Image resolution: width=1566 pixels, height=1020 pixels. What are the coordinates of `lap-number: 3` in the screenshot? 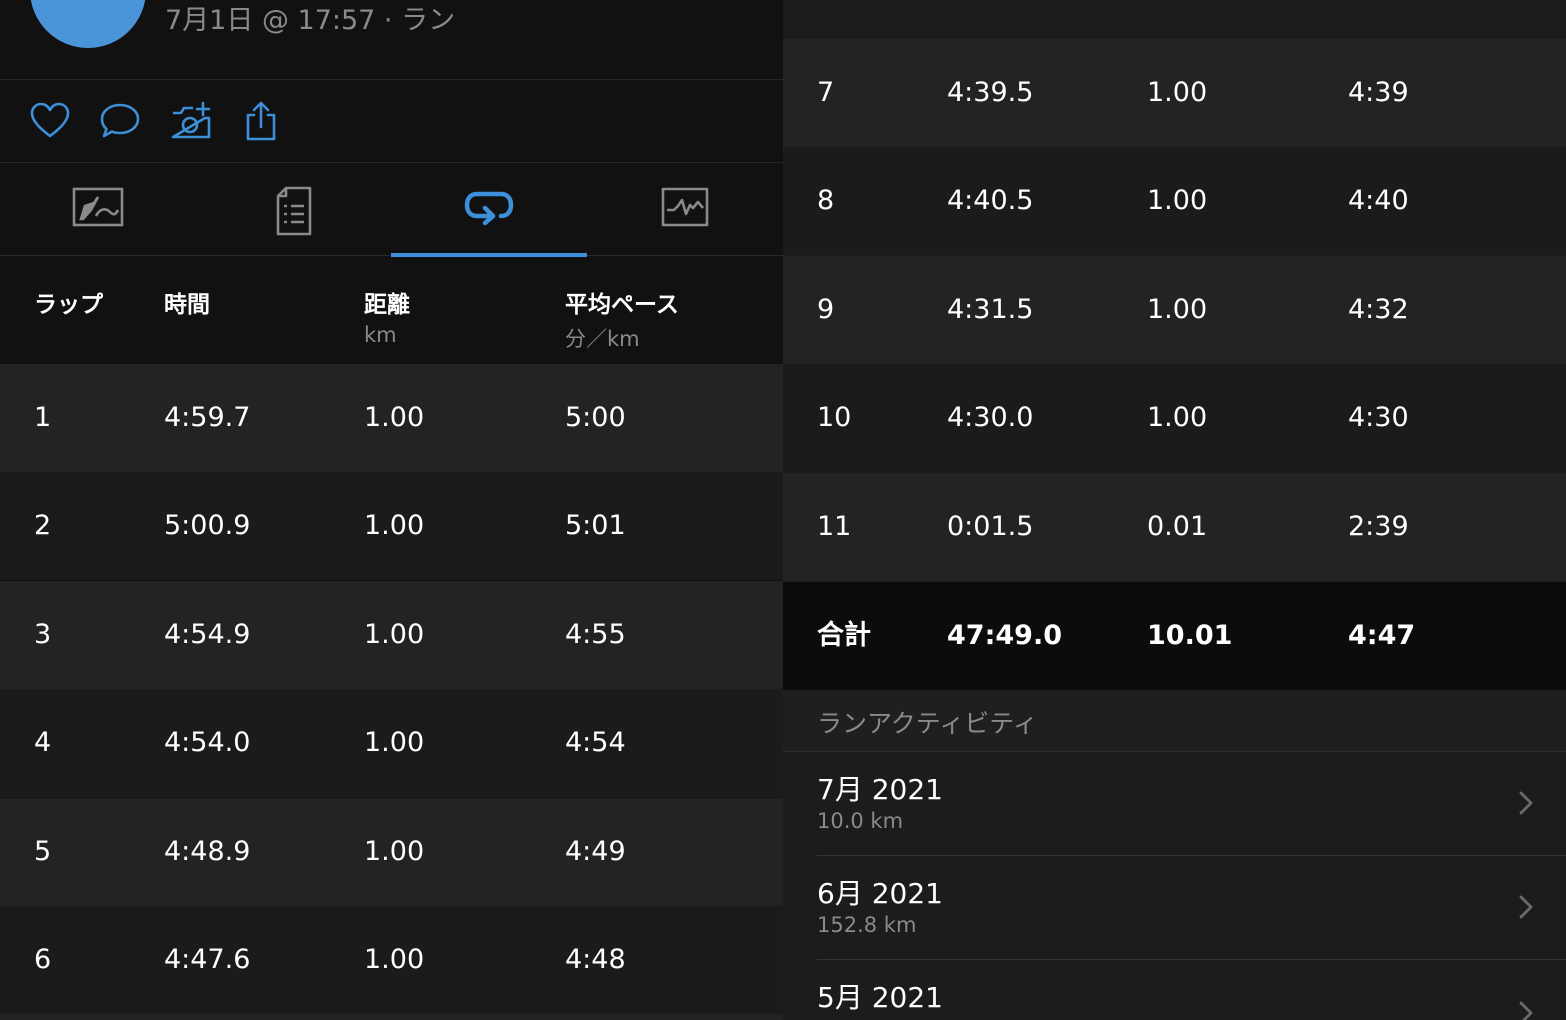 It's located at (43, 634).